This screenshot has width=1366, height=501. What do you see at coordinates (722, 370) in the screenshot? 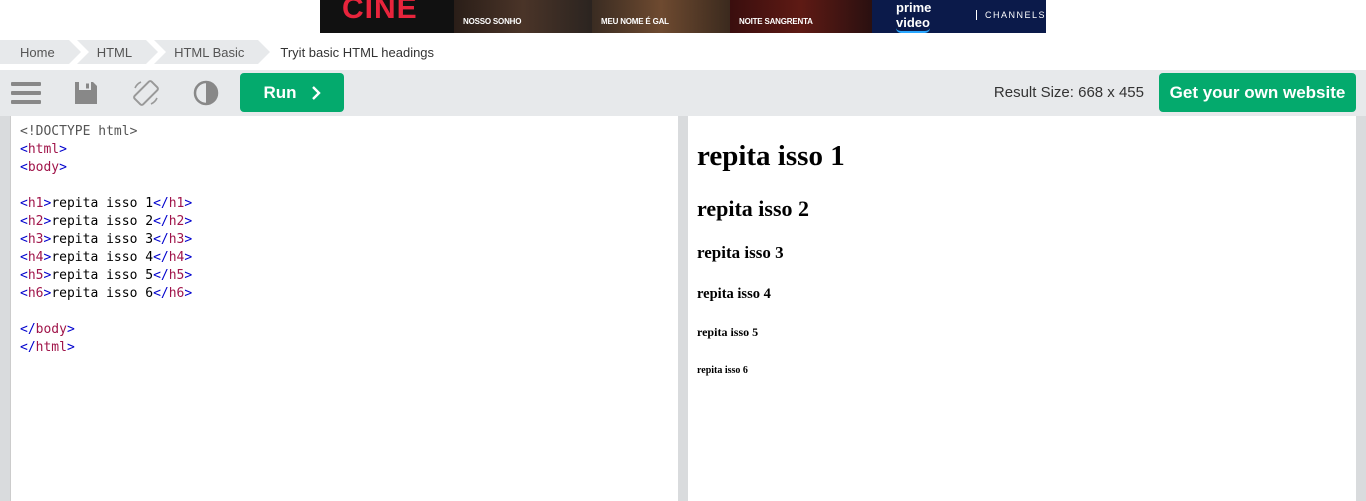
I see `result-h6: repita isso 6` at bounding box center [722, 370].